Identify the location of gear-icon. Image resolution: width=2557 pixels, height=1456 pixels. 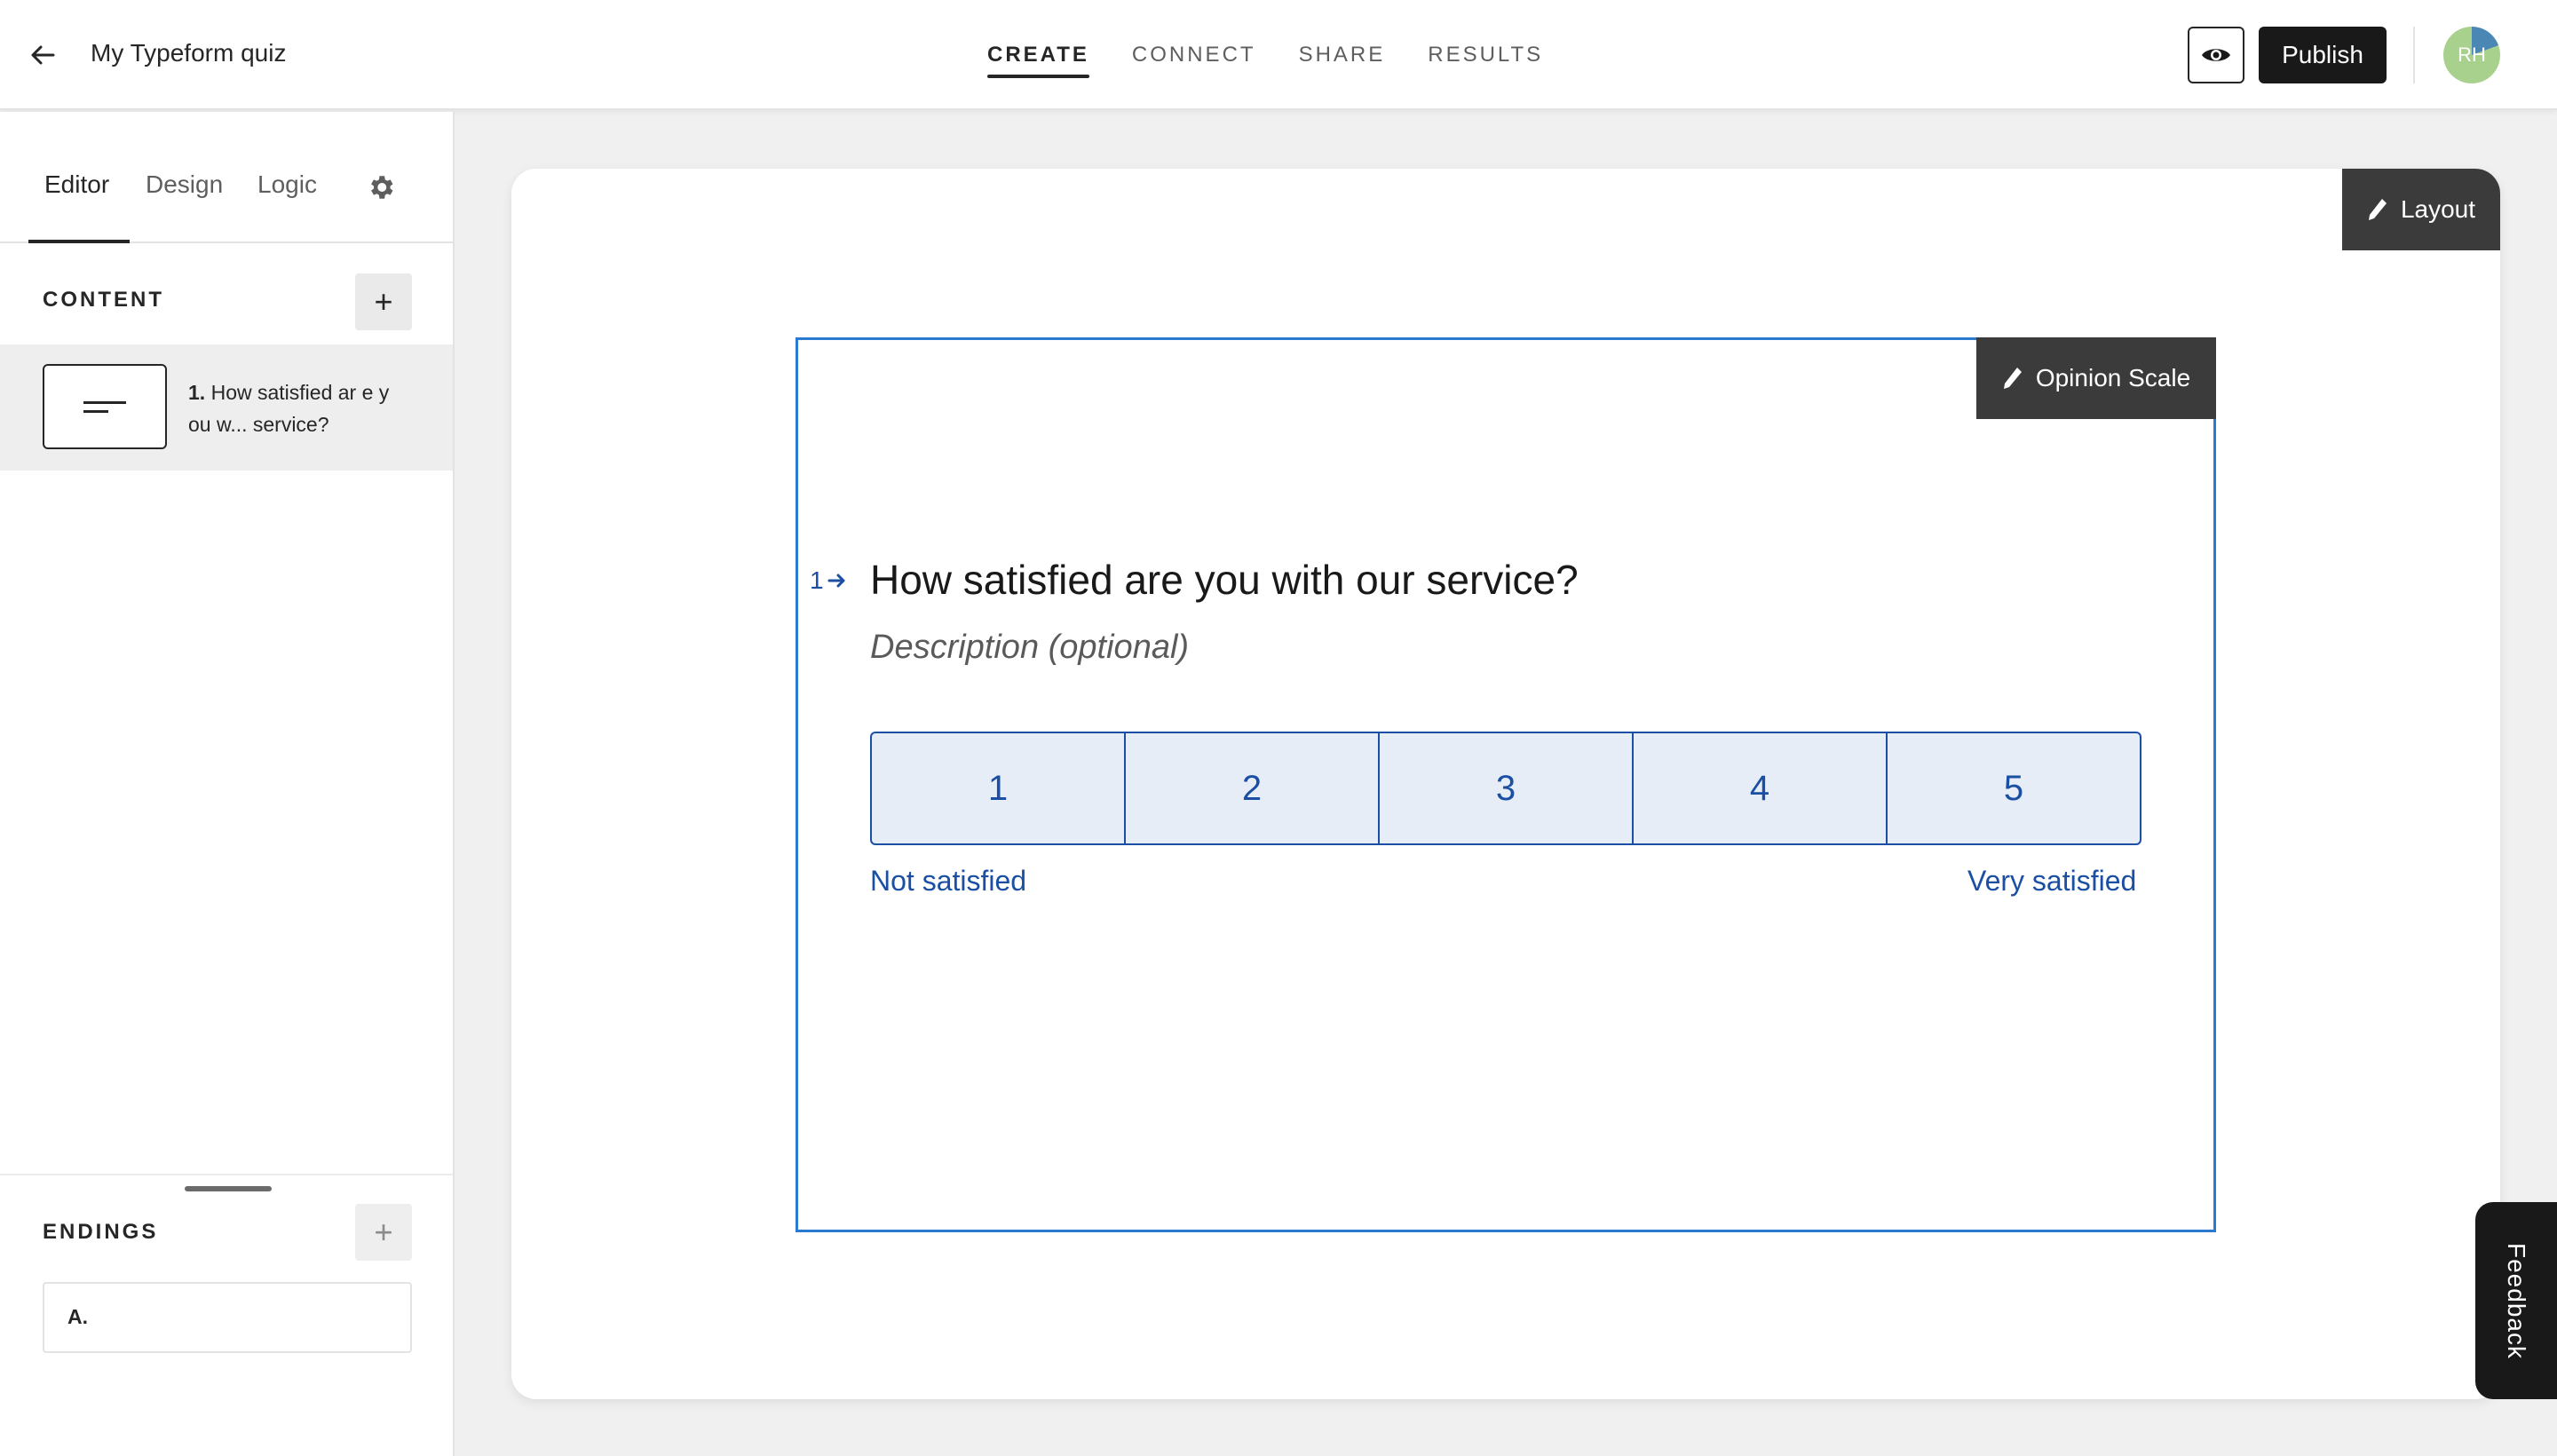
(381, 187).